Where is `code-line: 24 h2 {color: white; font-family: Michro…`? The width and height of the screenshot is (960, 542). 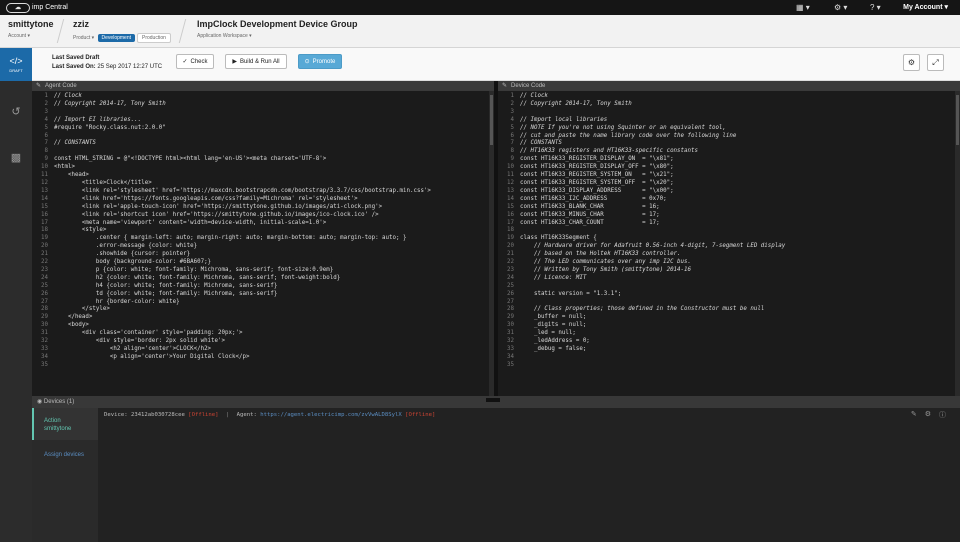 code-line: 24 h2 {color: white; font-family: Michro… is located at coordinates (263, 279).